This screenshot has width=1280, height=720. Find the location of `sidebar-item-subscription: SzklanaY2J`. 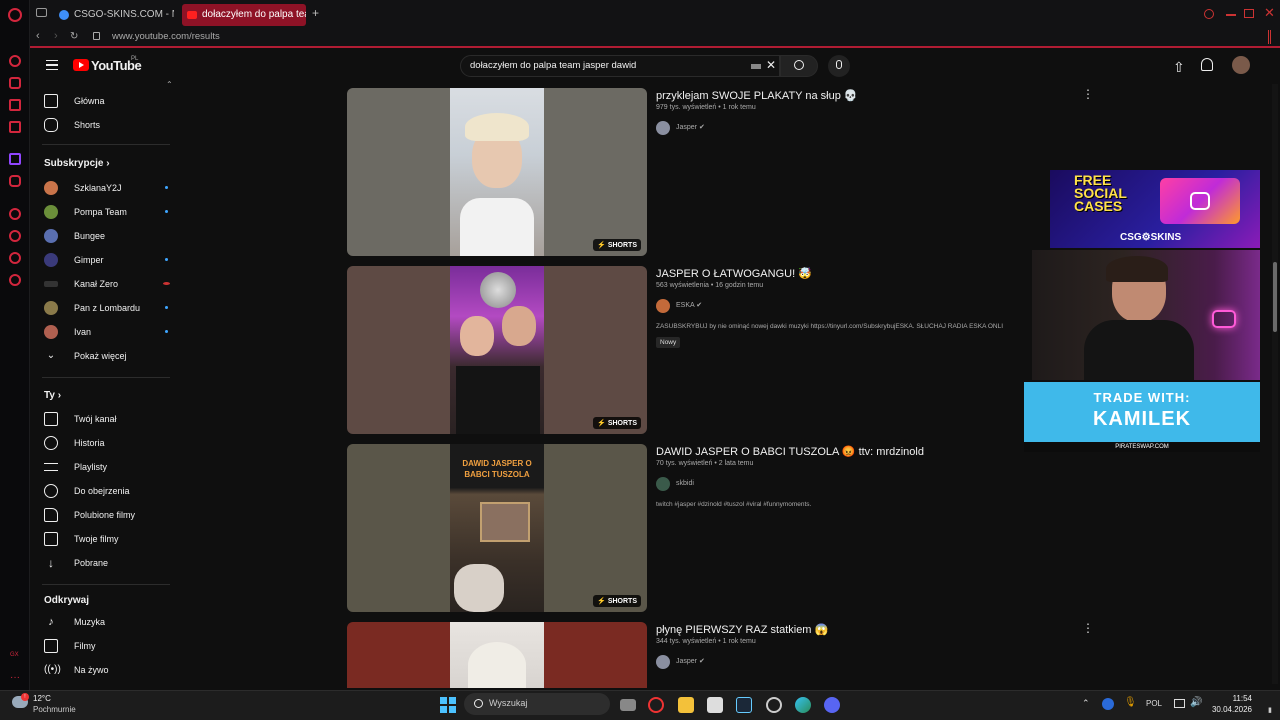

sidebar-item-subscription: SzklanaY2J is located at coordinates (106, 188).